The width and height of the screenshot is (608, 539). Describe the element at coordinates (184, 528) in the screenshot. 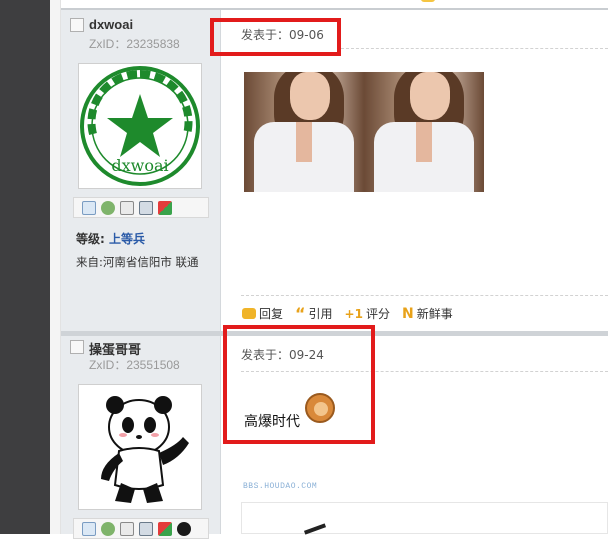

I see `qq-icon` at that location.